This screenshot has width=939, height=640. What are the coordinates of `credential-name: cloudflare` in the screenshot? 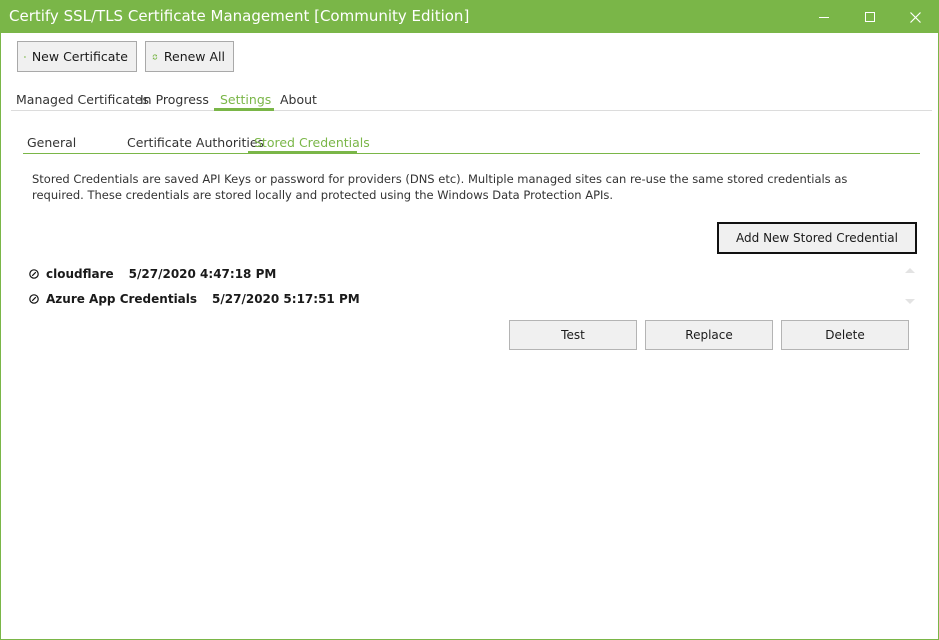 It's located at (80, 274).